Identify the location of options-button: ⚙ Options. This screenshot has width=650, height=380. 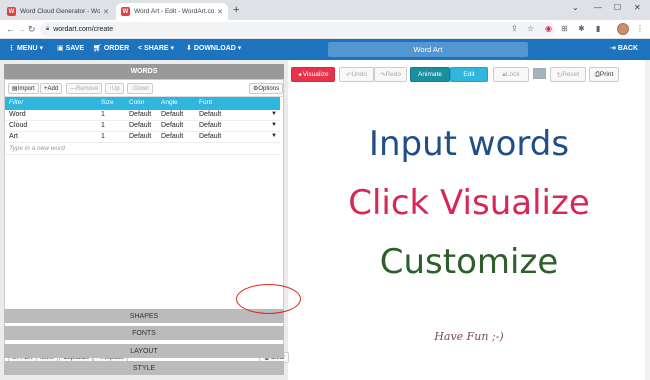
(266, 88).